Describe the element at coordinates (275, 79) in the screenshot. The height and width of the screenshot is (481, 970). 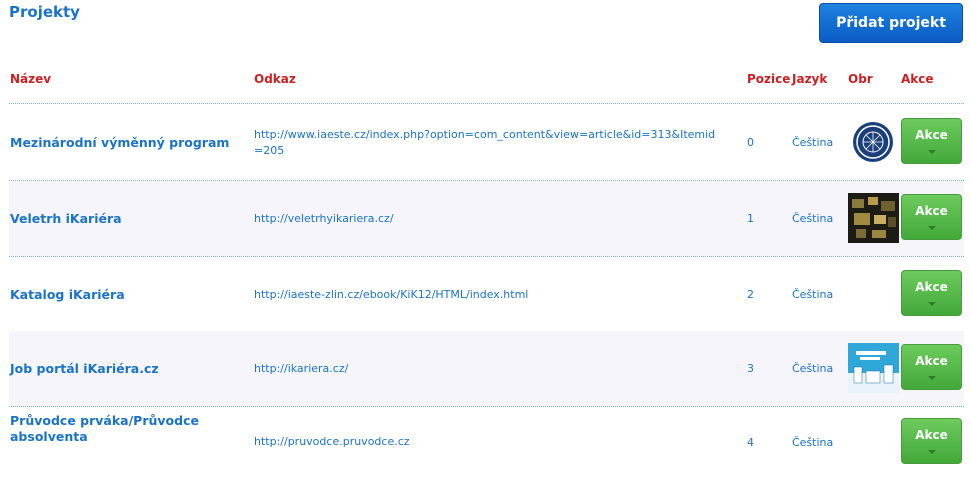
I see `column-header-link: Odkaz` at that location.